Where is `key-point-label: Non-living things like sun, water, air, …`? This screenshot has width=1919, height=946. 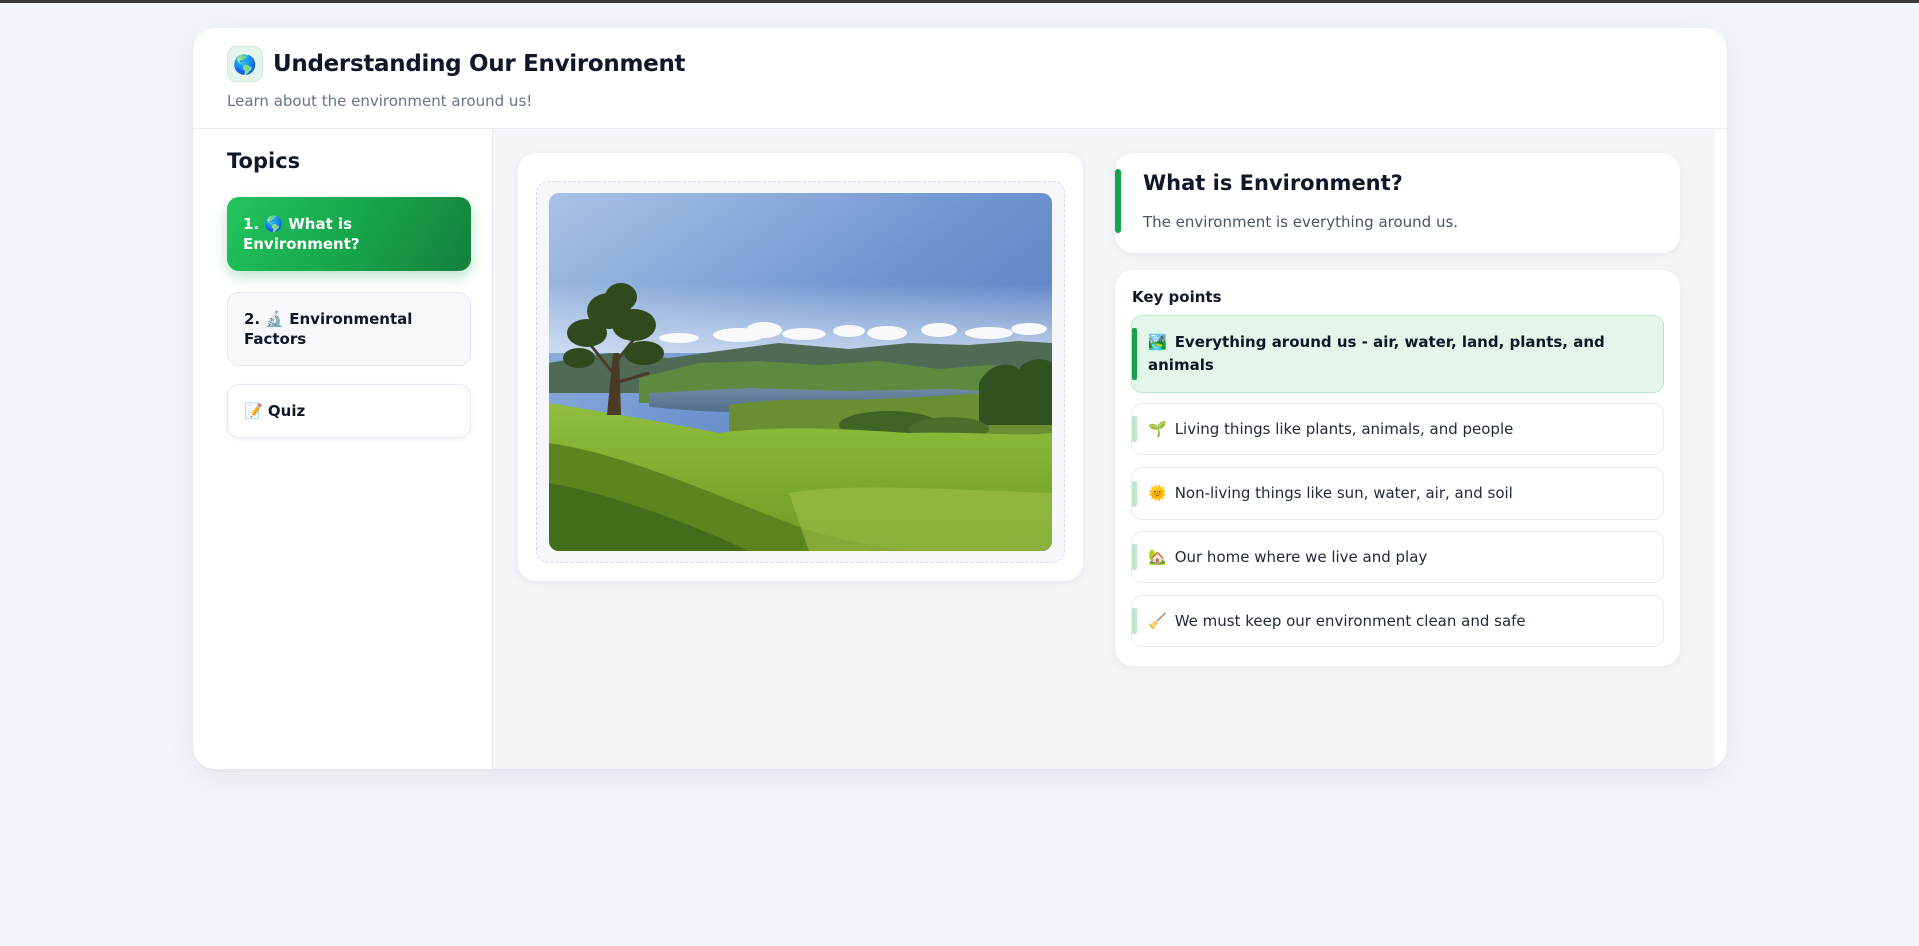 key-point-label: Non-living things like sun, water, air, … is located at coordinates (1343, 493).